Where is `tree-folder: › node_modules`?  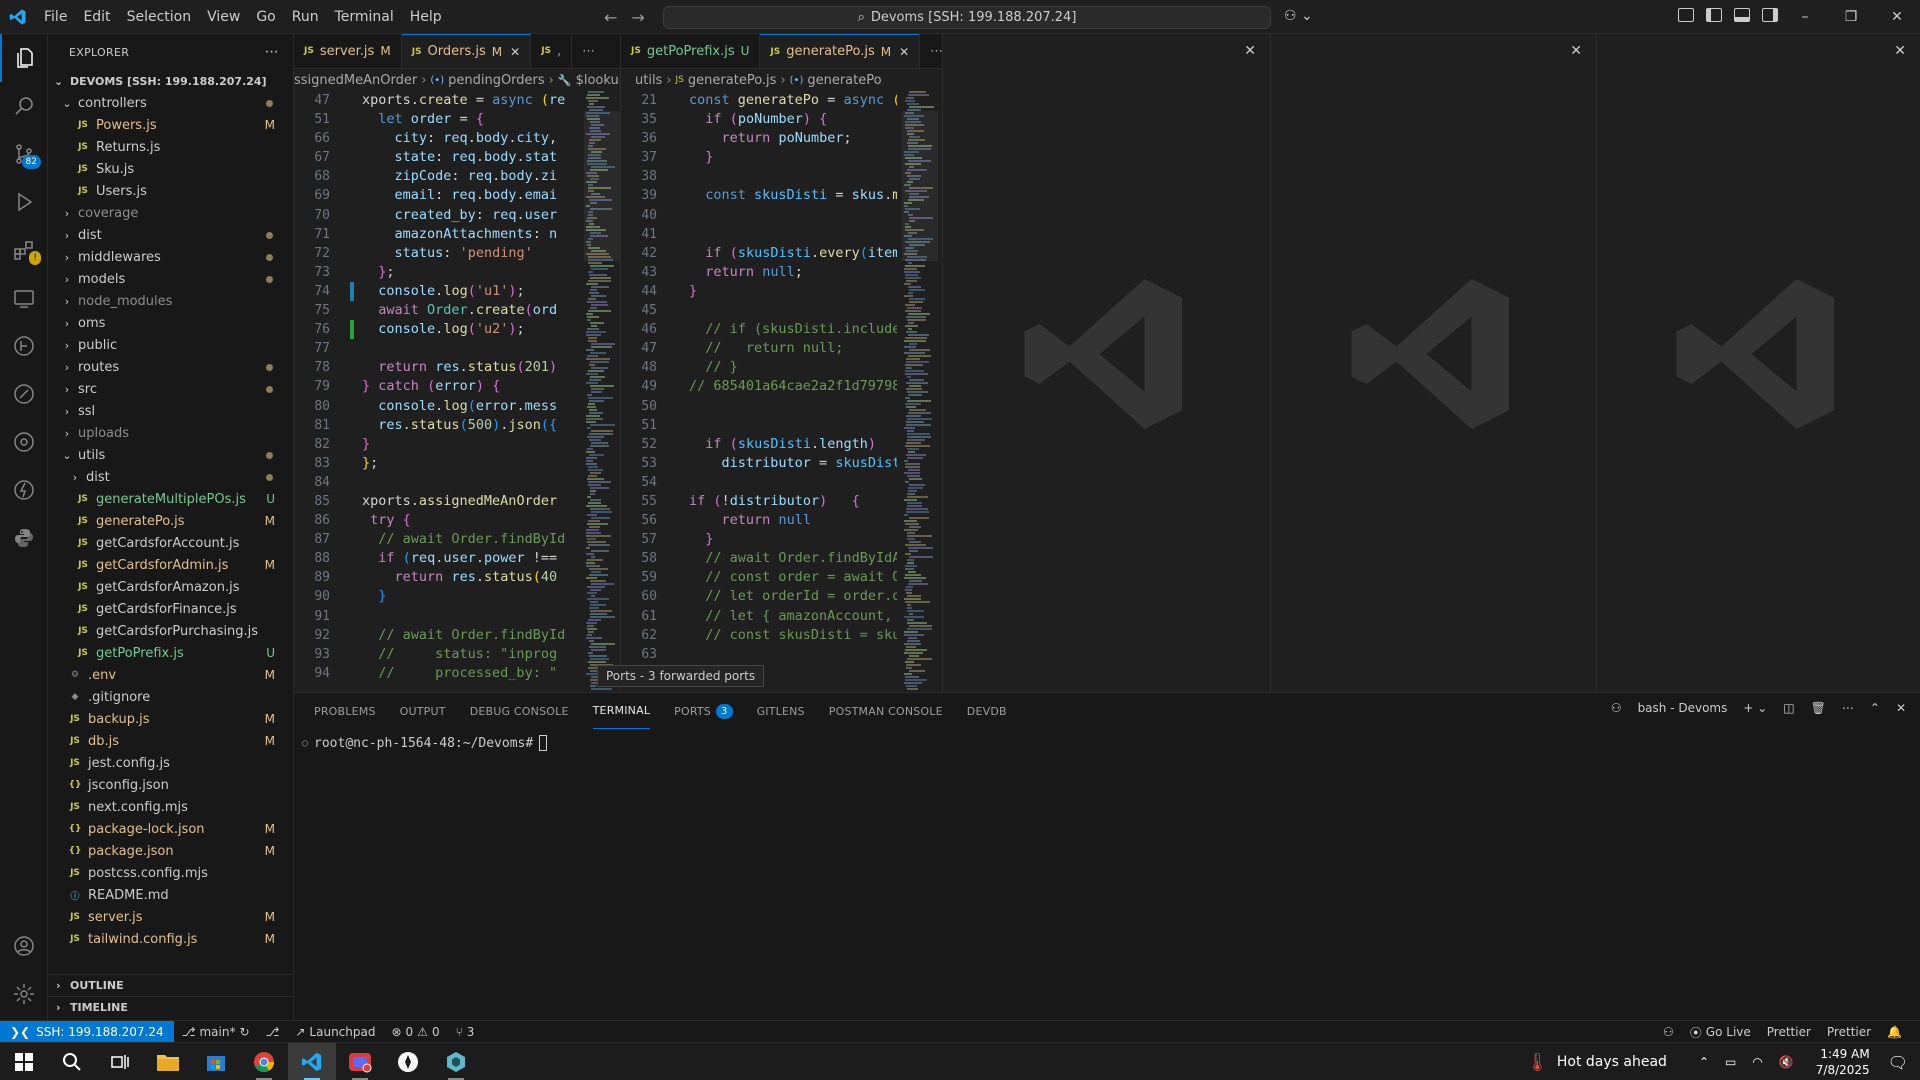 tree-folder: › node_modules is located at coordinates (170, 301).